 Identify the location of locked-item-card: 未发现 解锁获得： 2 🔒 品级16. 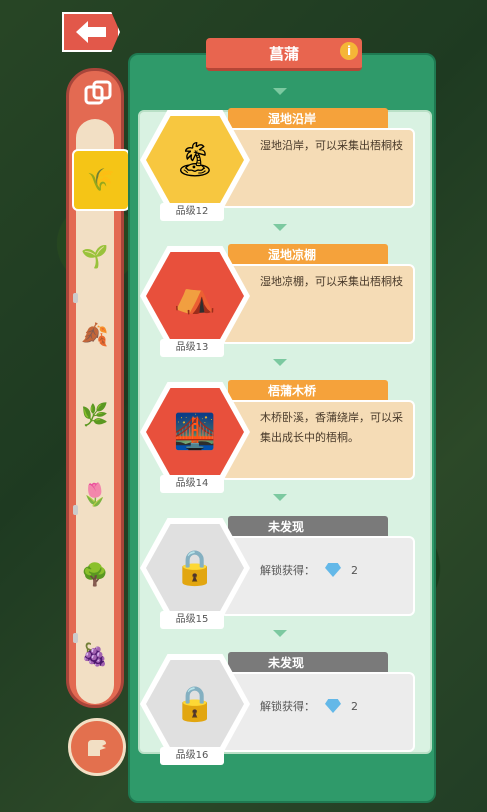
(280, 712).